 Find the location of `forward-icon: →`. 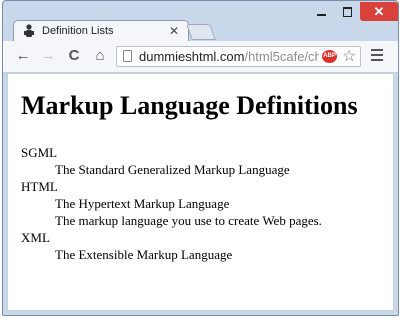

forward-icon: → is located at coordinates (48, 56).